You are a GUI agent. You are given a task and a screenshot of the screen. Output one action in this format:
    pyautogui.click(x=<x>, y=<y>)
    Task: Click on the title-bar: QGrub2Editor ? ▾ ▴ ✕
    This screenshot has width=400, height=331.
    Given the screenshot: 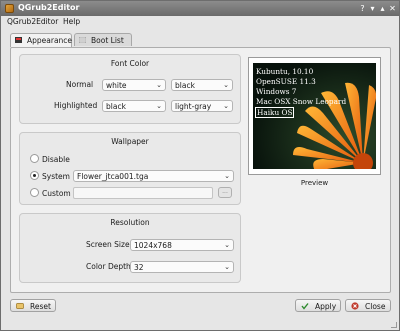 What is the action you would take?
    pyautogui.click(x=200, y=8)
    